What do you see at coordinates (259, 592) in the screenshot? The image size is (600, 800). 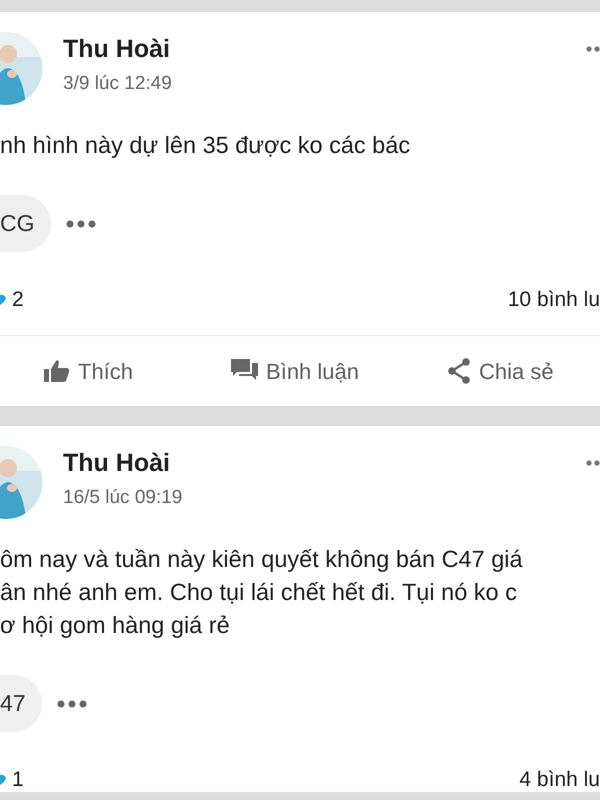 I see `post-text-line: ân nhé anh em. Cho tụi lái chết hết đi. Tụi nó ko c` at bounding box center [259, 592].